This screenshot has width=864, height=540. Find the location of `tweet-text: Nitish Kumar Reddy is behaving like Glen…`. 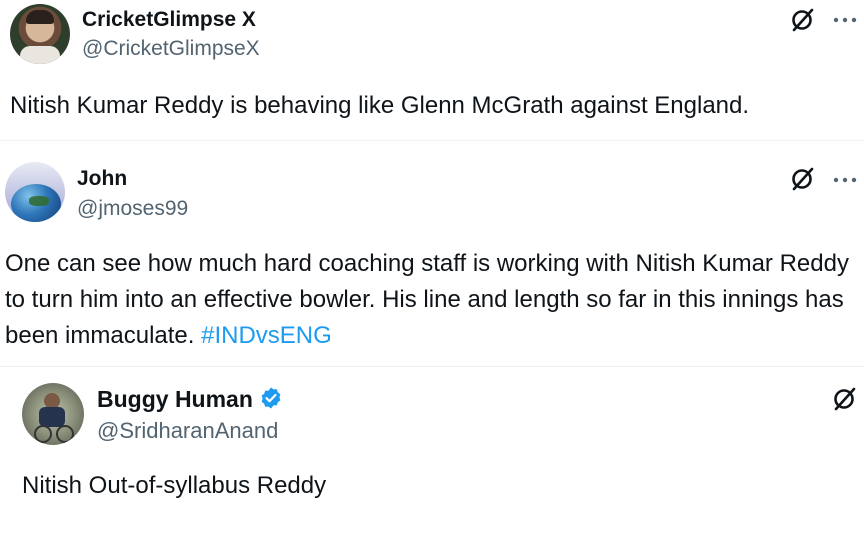

tweet-text: Nitish Kumar Reddy is behaving like Glen… is located at coordinates (430, 106).